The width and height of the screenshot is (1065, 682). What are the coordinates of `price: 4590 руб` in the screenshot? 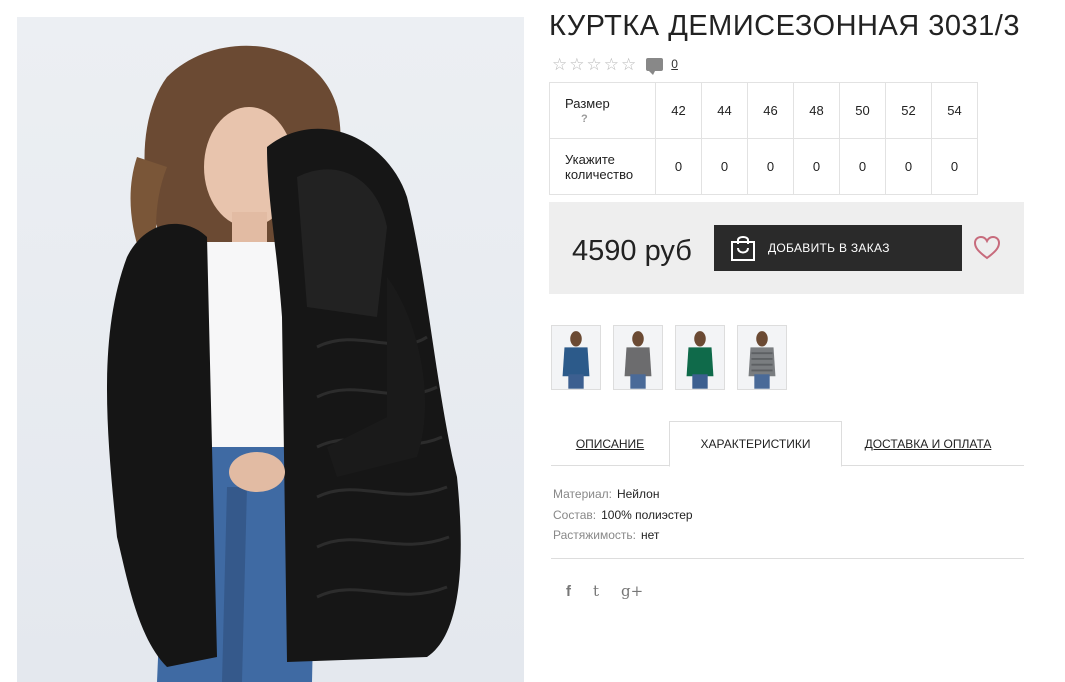 It's located at (632, 251).